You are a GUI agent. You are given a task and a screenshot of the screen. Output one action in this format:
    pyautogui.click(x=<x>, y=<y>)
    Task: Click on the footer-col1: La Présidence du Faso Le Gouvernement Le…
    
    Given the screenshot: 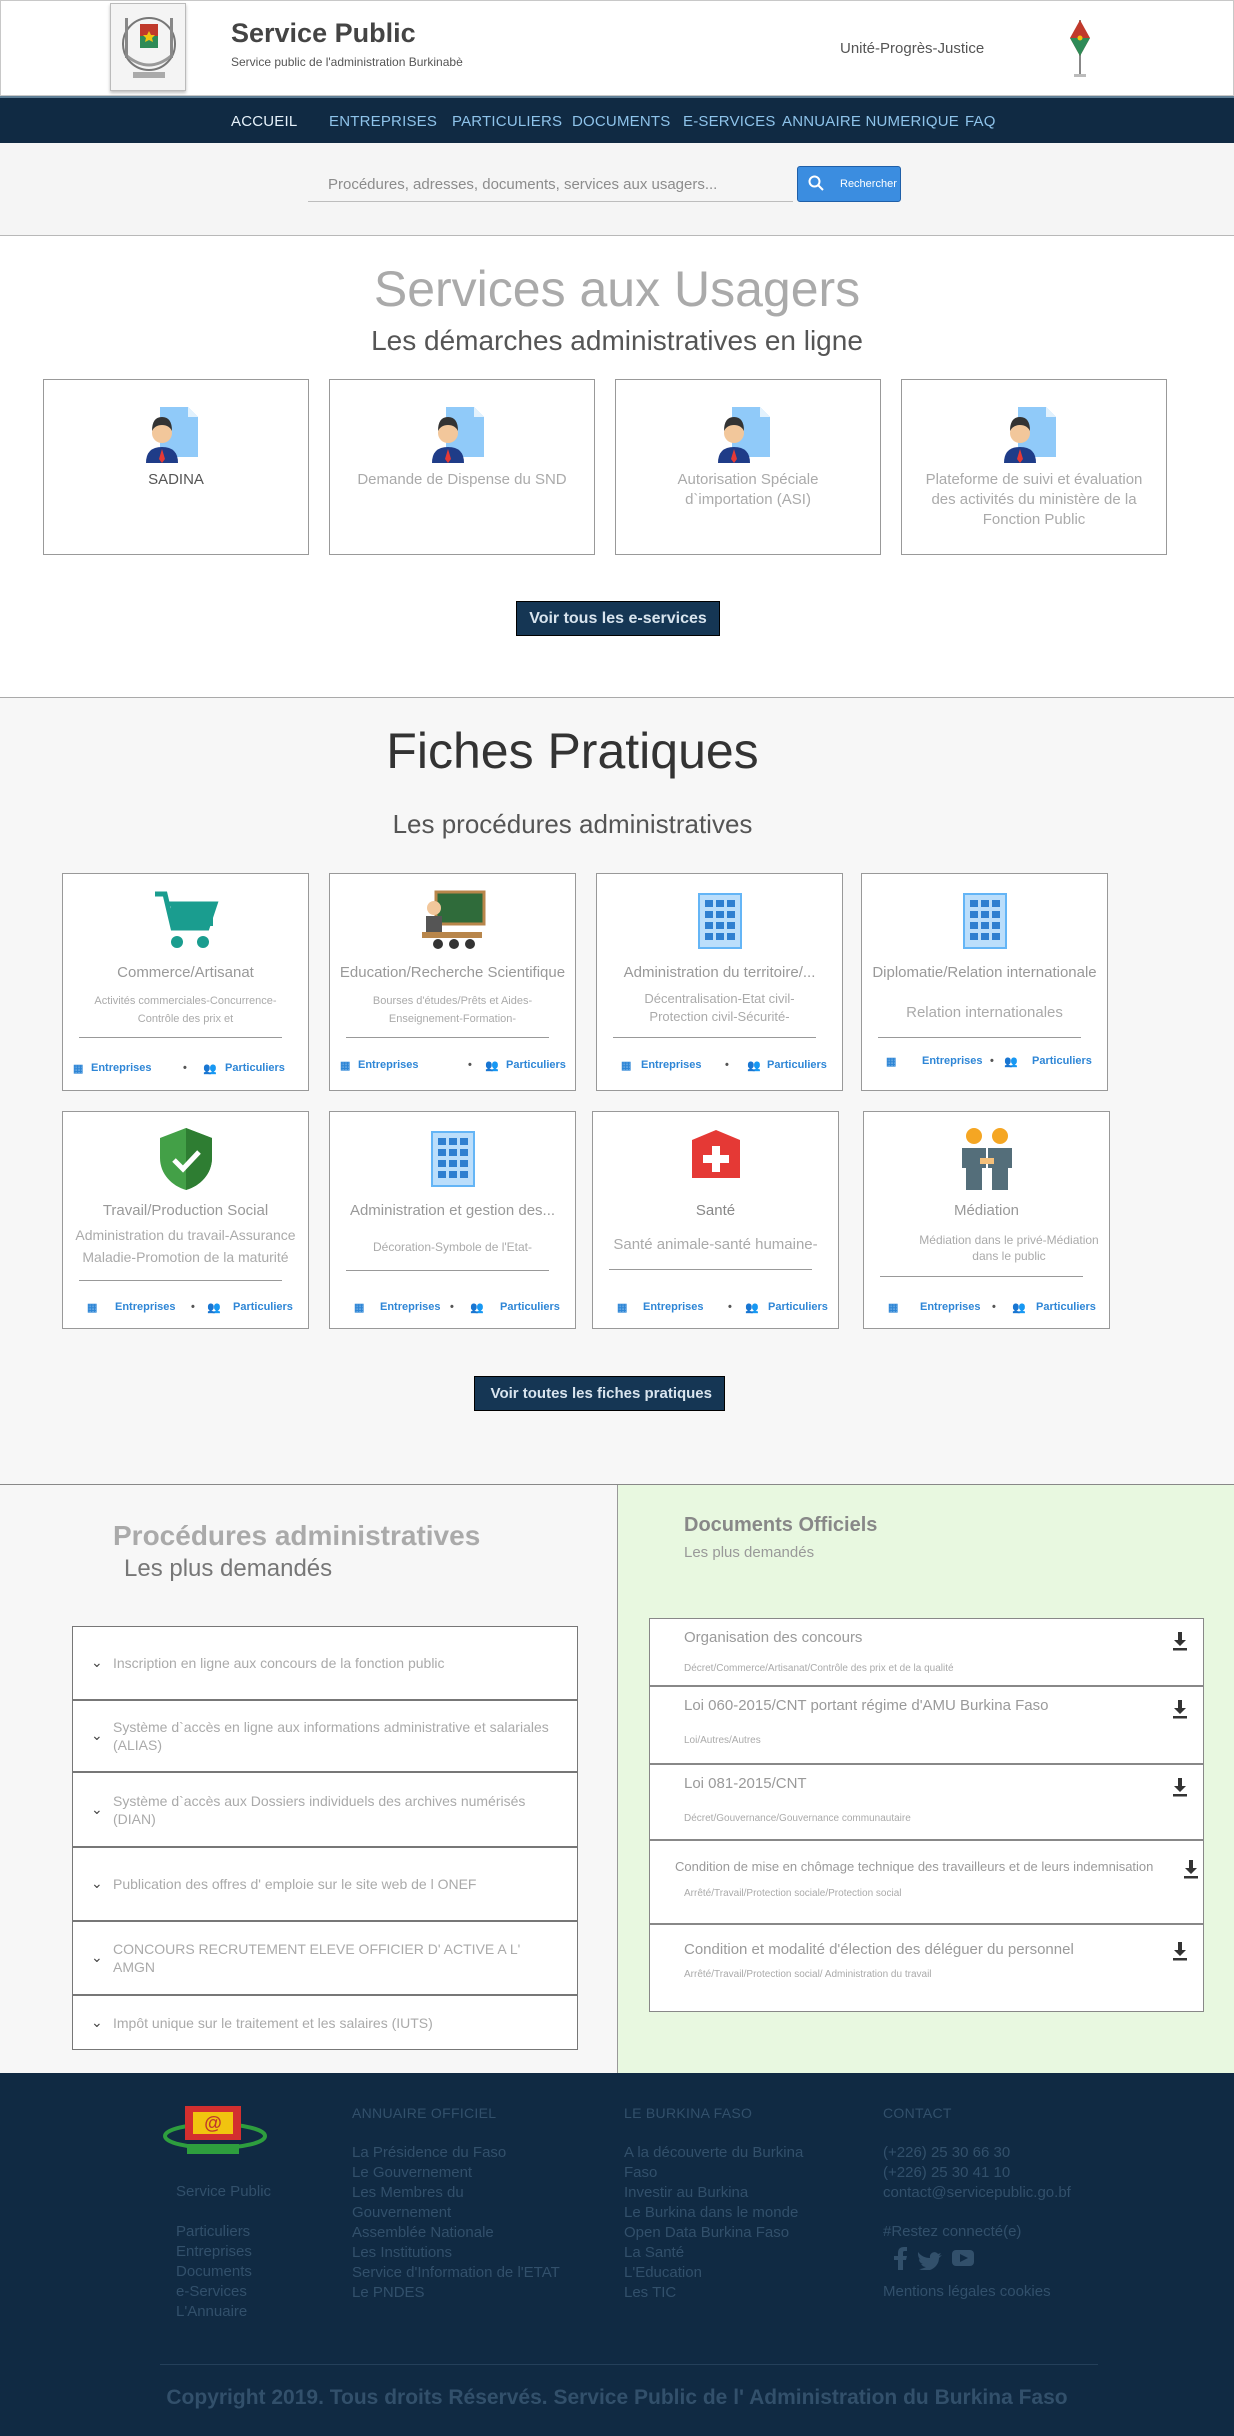 What is the action you would take?
    pyautogui.click(x=456, y=2223)
    